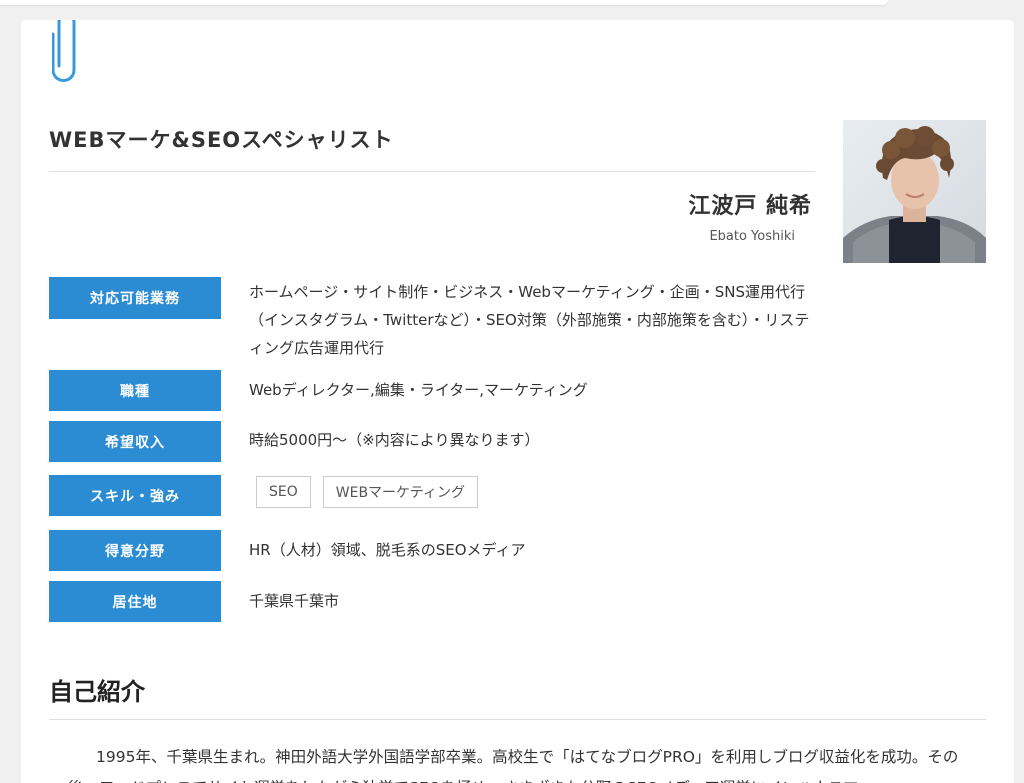 Image resolution: width=1024 pixels, height=783 pixels. What do you see at coordinates (135, 390) in the screenshot?
I see `detail-label-occupation: 職種` at bounding box center [135, 390].